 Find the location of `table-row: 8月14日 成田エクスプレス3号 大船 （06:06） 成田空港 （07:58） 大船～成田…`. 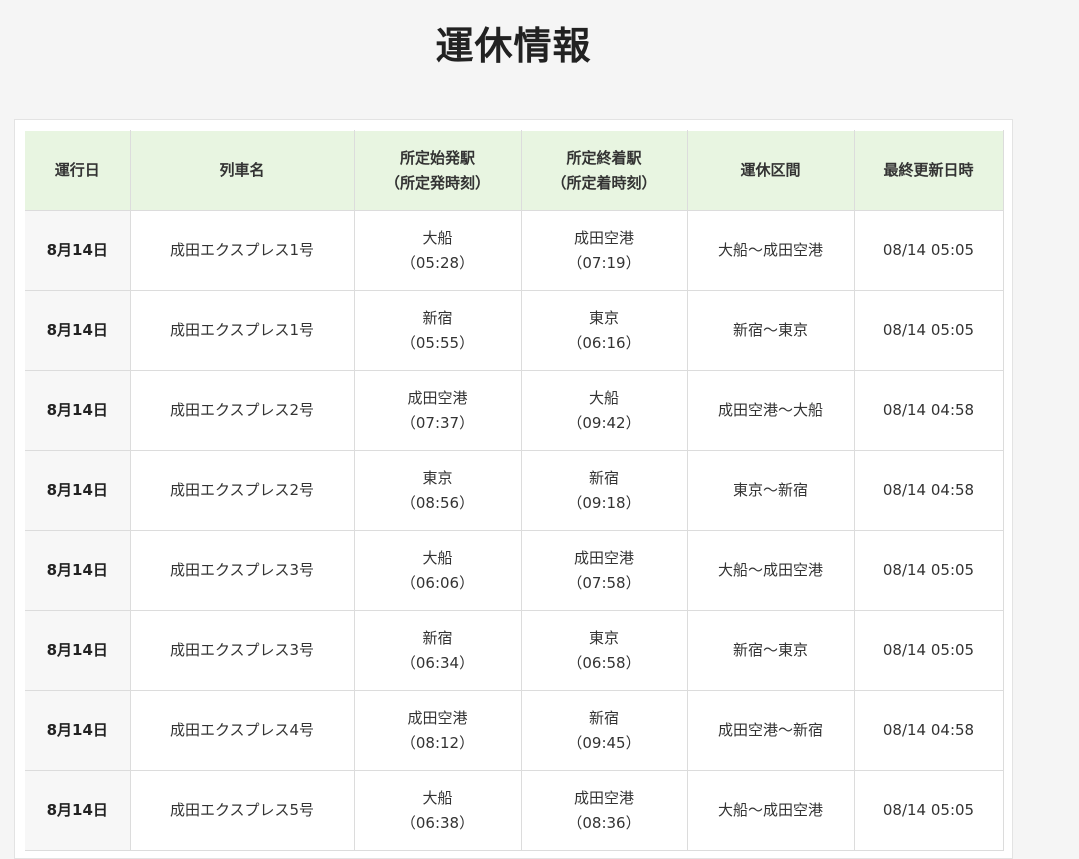

table-row: 8月14日 成田エクスプレス3号 大船 （06:06） 成田空港 （07:58） 大船～成田… is located at coordinates (514, 570).